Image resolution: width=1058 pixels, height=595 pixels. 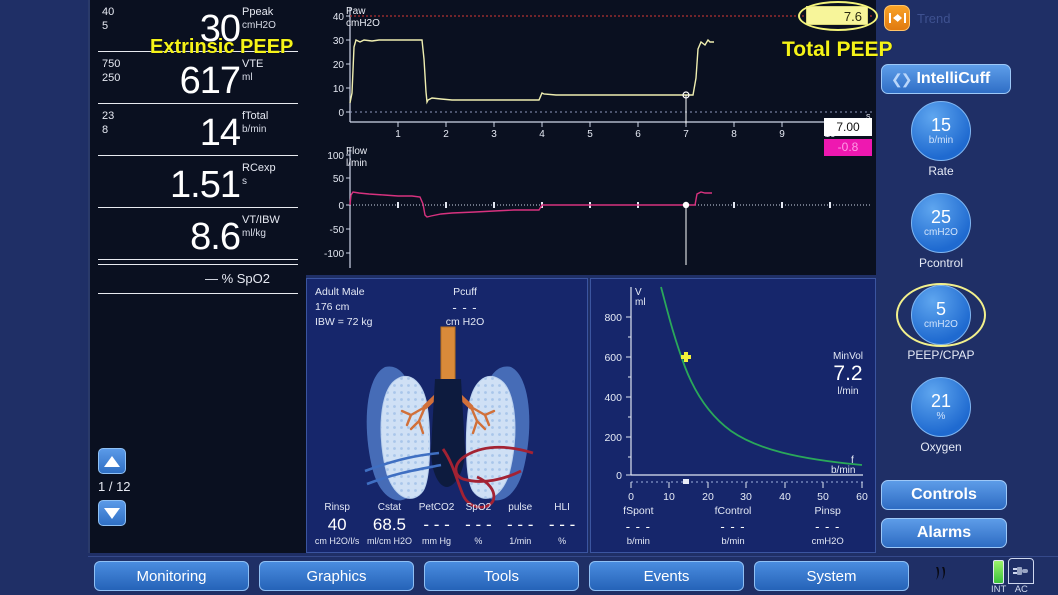 I want to click on stat-rinsp: Rinsp 40 cm H2O/l/s, so click(x=337, y=524).